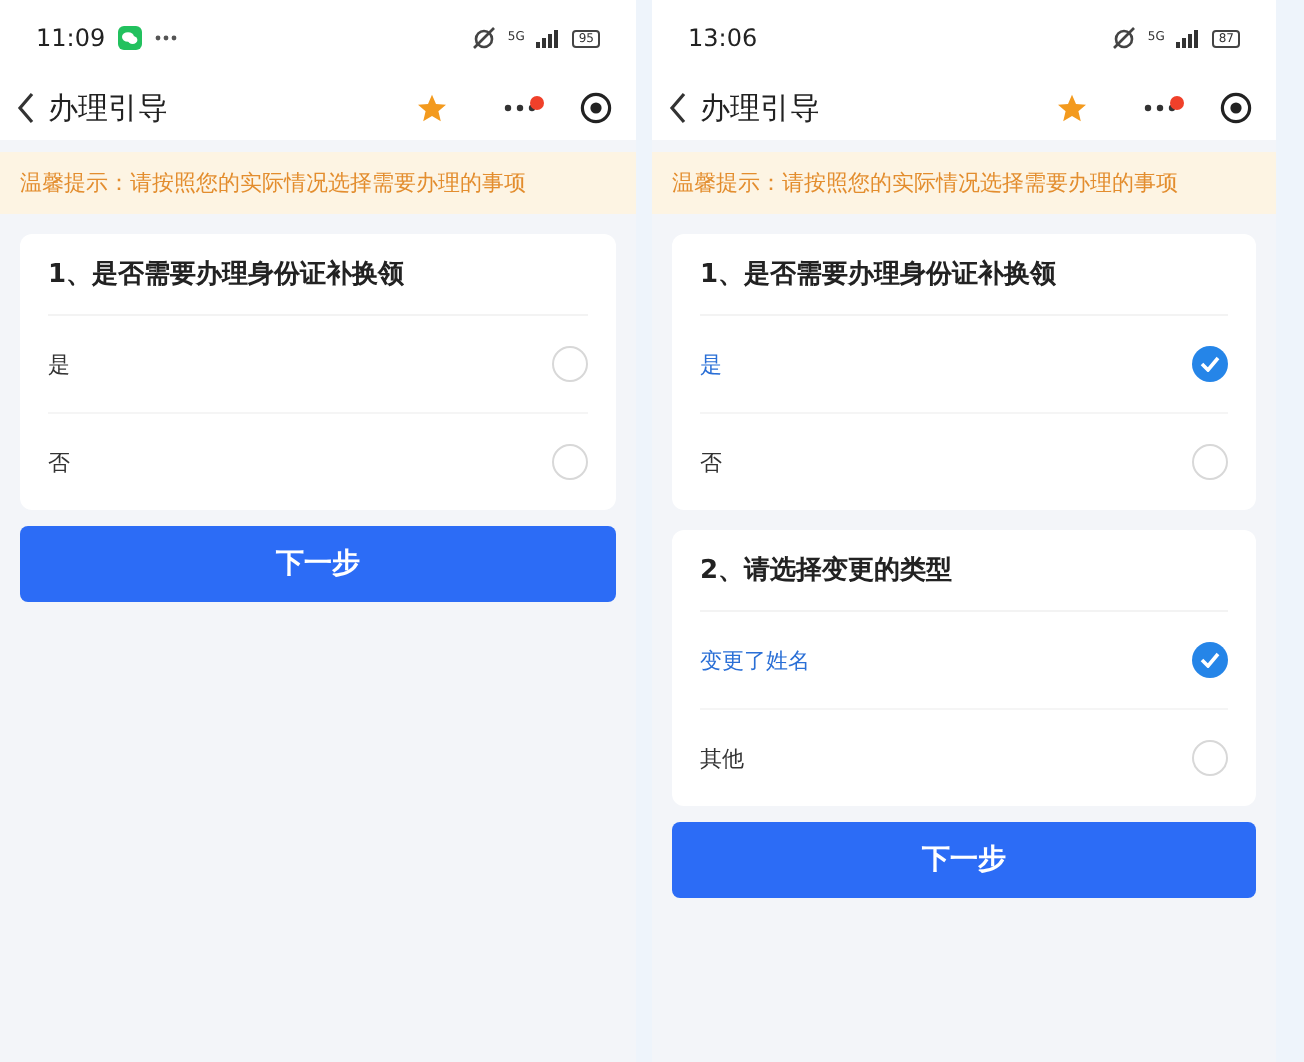  What do you see at coordinates (723, 38) in the screenshot?
I see `status-time: 13:06` at bounding box center [723, 38].